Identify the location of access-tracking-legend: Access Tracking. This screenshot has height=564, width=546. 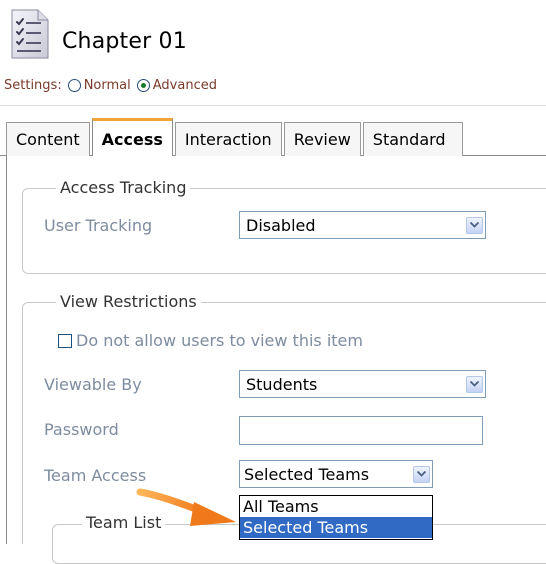
(123, 187).